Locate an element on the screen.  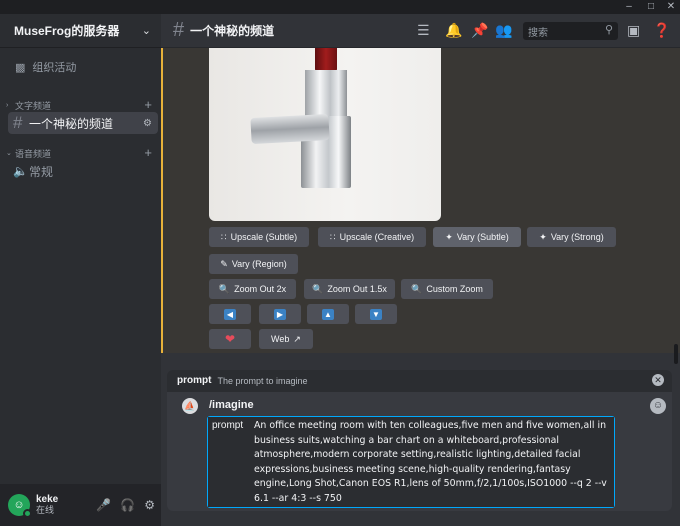
events-item: ▩ 组织活动 is located at coordinates (83, 67).